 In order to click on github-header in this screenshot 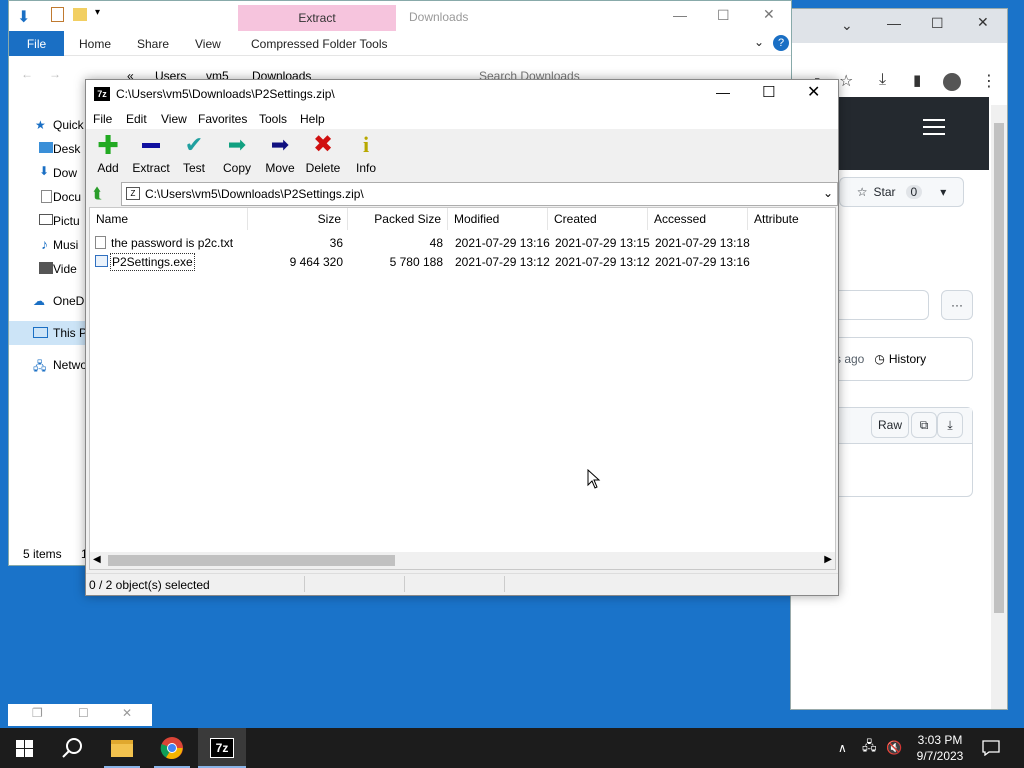, I will do `click(914, 133)`.